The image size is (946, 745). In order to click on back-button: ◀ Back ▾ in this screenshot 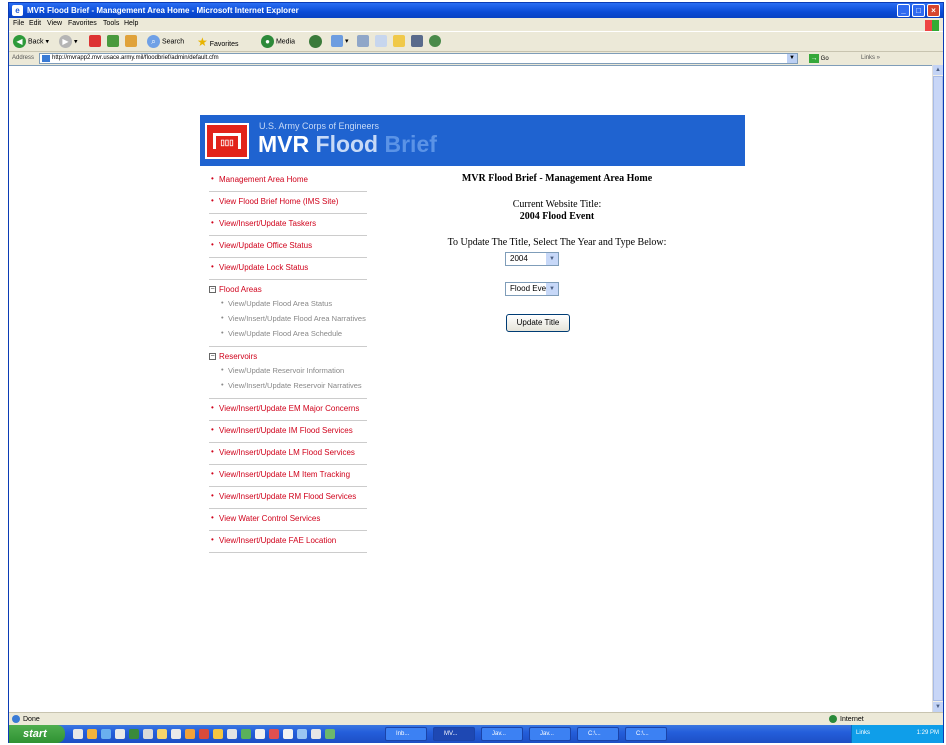, I will do `click(31, 42)`.